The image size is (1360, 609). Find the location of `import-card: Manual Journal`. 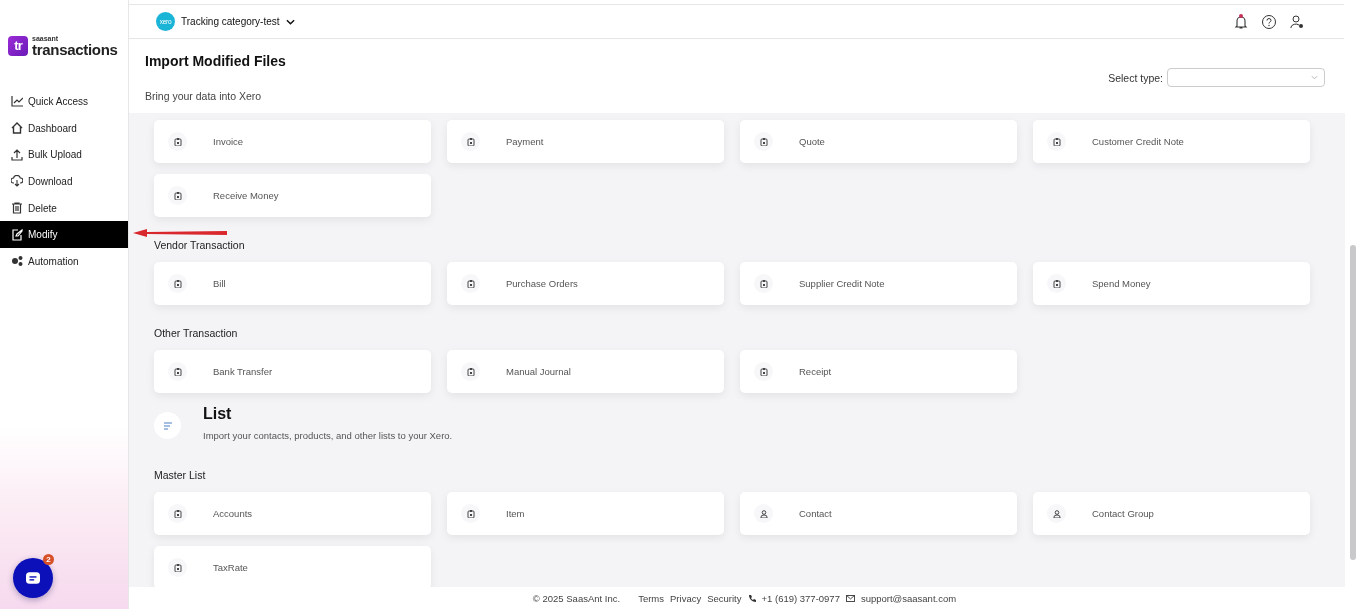

import-card: Manual Journal is located at coordinates (585, 371).